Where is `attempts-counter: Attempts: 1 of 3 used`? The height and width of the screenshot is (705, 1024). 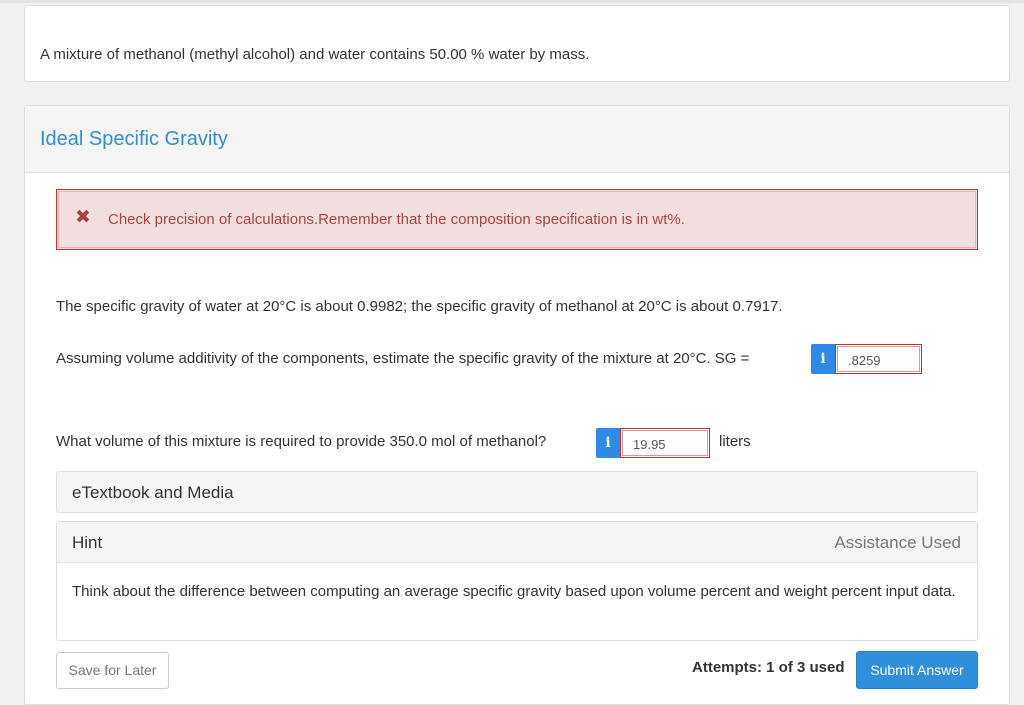 attempts-counter: Attempts: 1 of 3 used is located at coordinates (768, 667).